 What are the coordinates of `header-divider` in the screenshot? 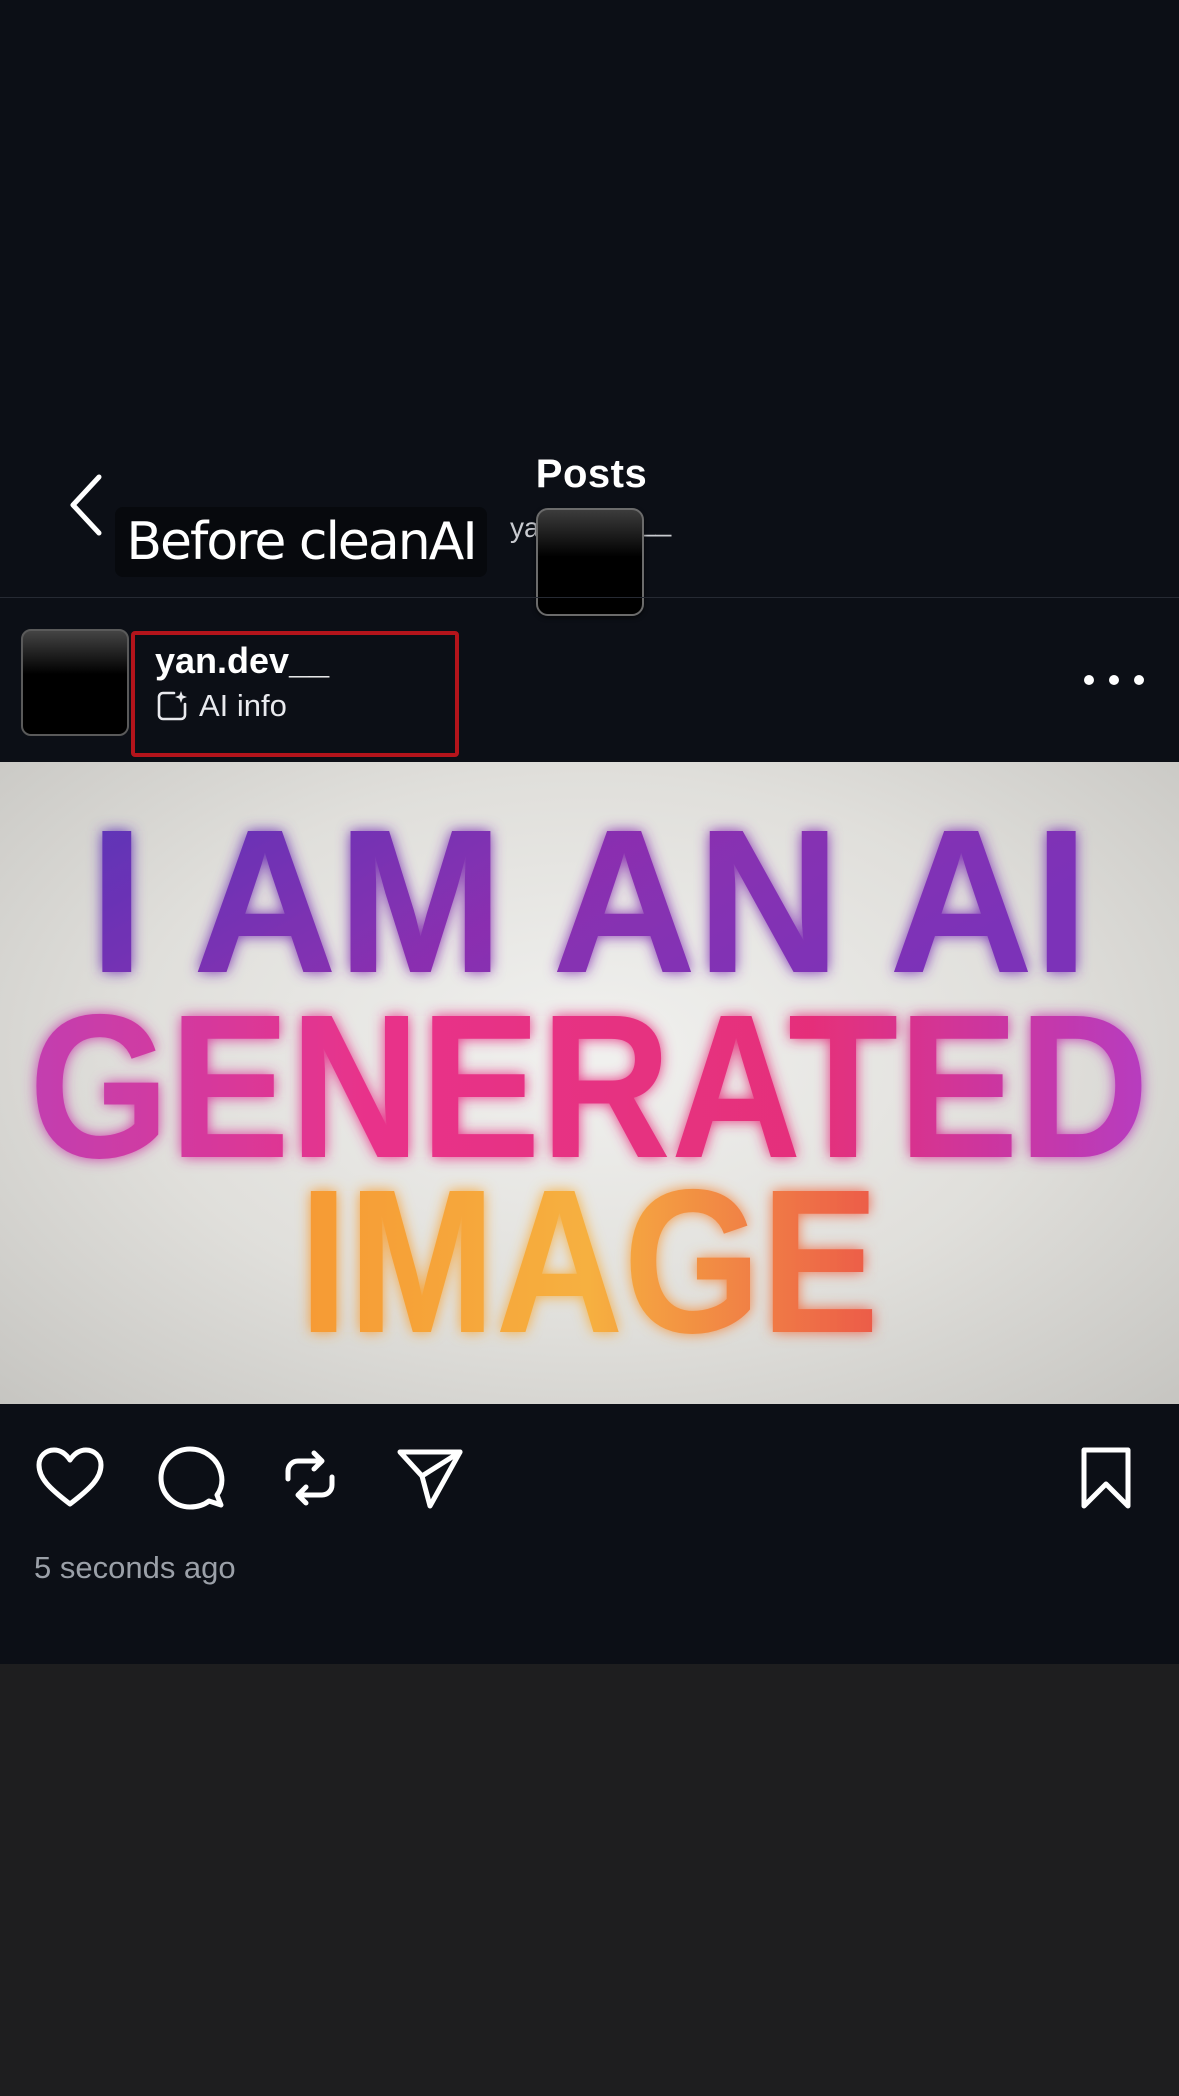 It's located at (589, 597).